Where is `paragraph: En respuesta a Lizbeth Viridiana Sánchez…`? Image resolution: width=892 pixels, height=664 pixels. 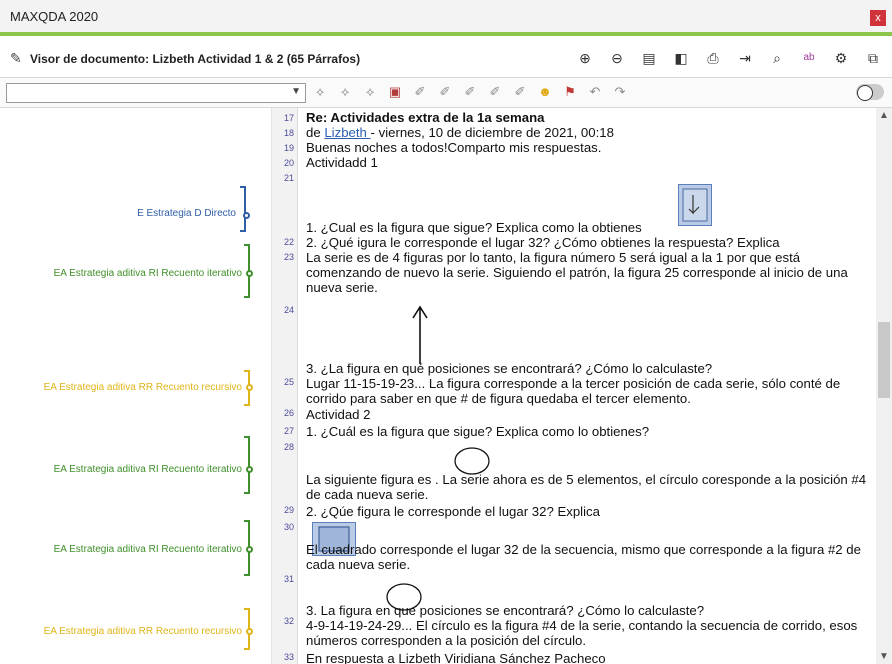 paragraph: En respuesta a Lizbeth Viridiana Sánchez… is located at coordinates (591, 657).